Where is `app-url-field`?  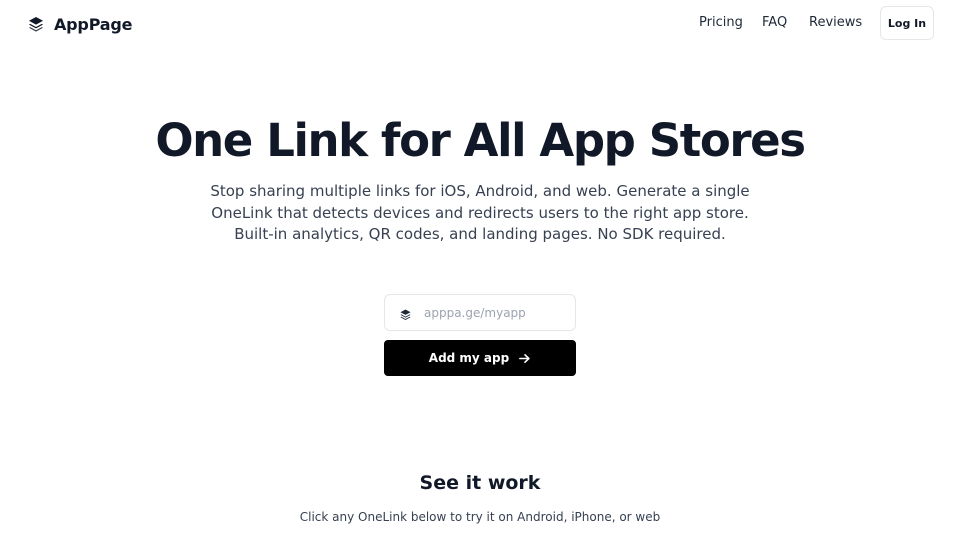
app-url-field is located at coordinates (480, 312).